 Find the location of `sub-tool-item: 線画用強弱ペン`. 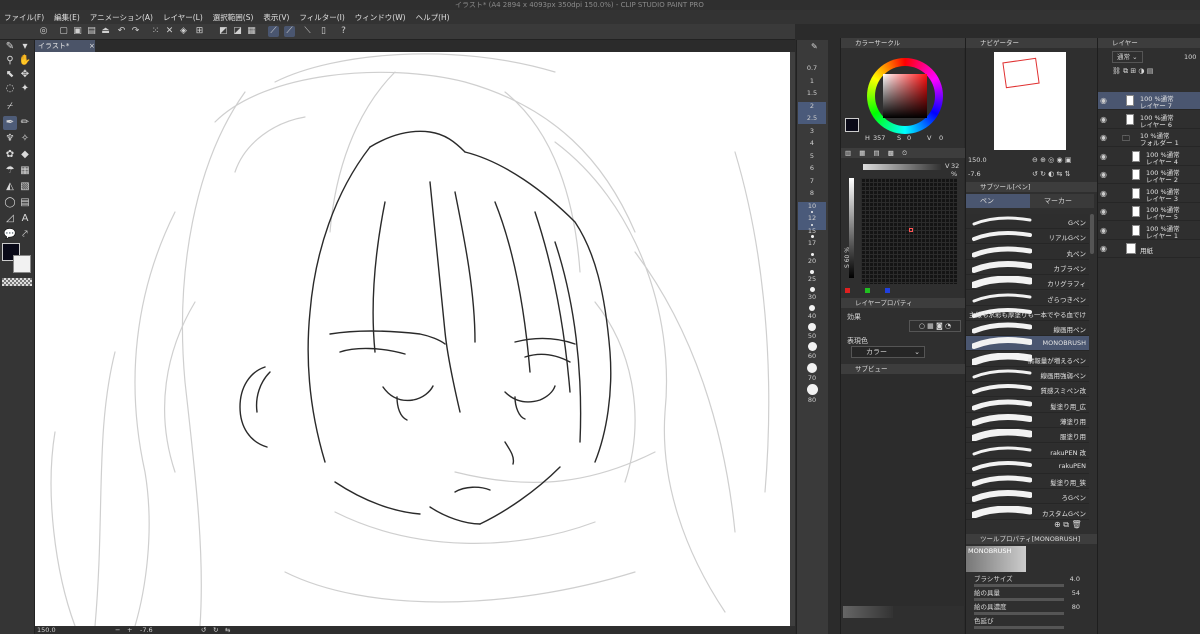

sub-tool-item: 線画用強弱ペン is located at coordinates (1027, 374).